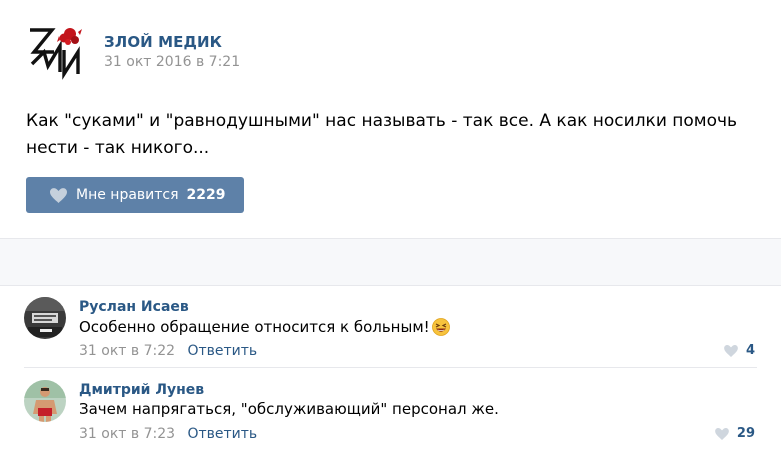  Describe the element at coordinates (56, 54) in the screenshot. I see `zm-logo-icon` at that location.